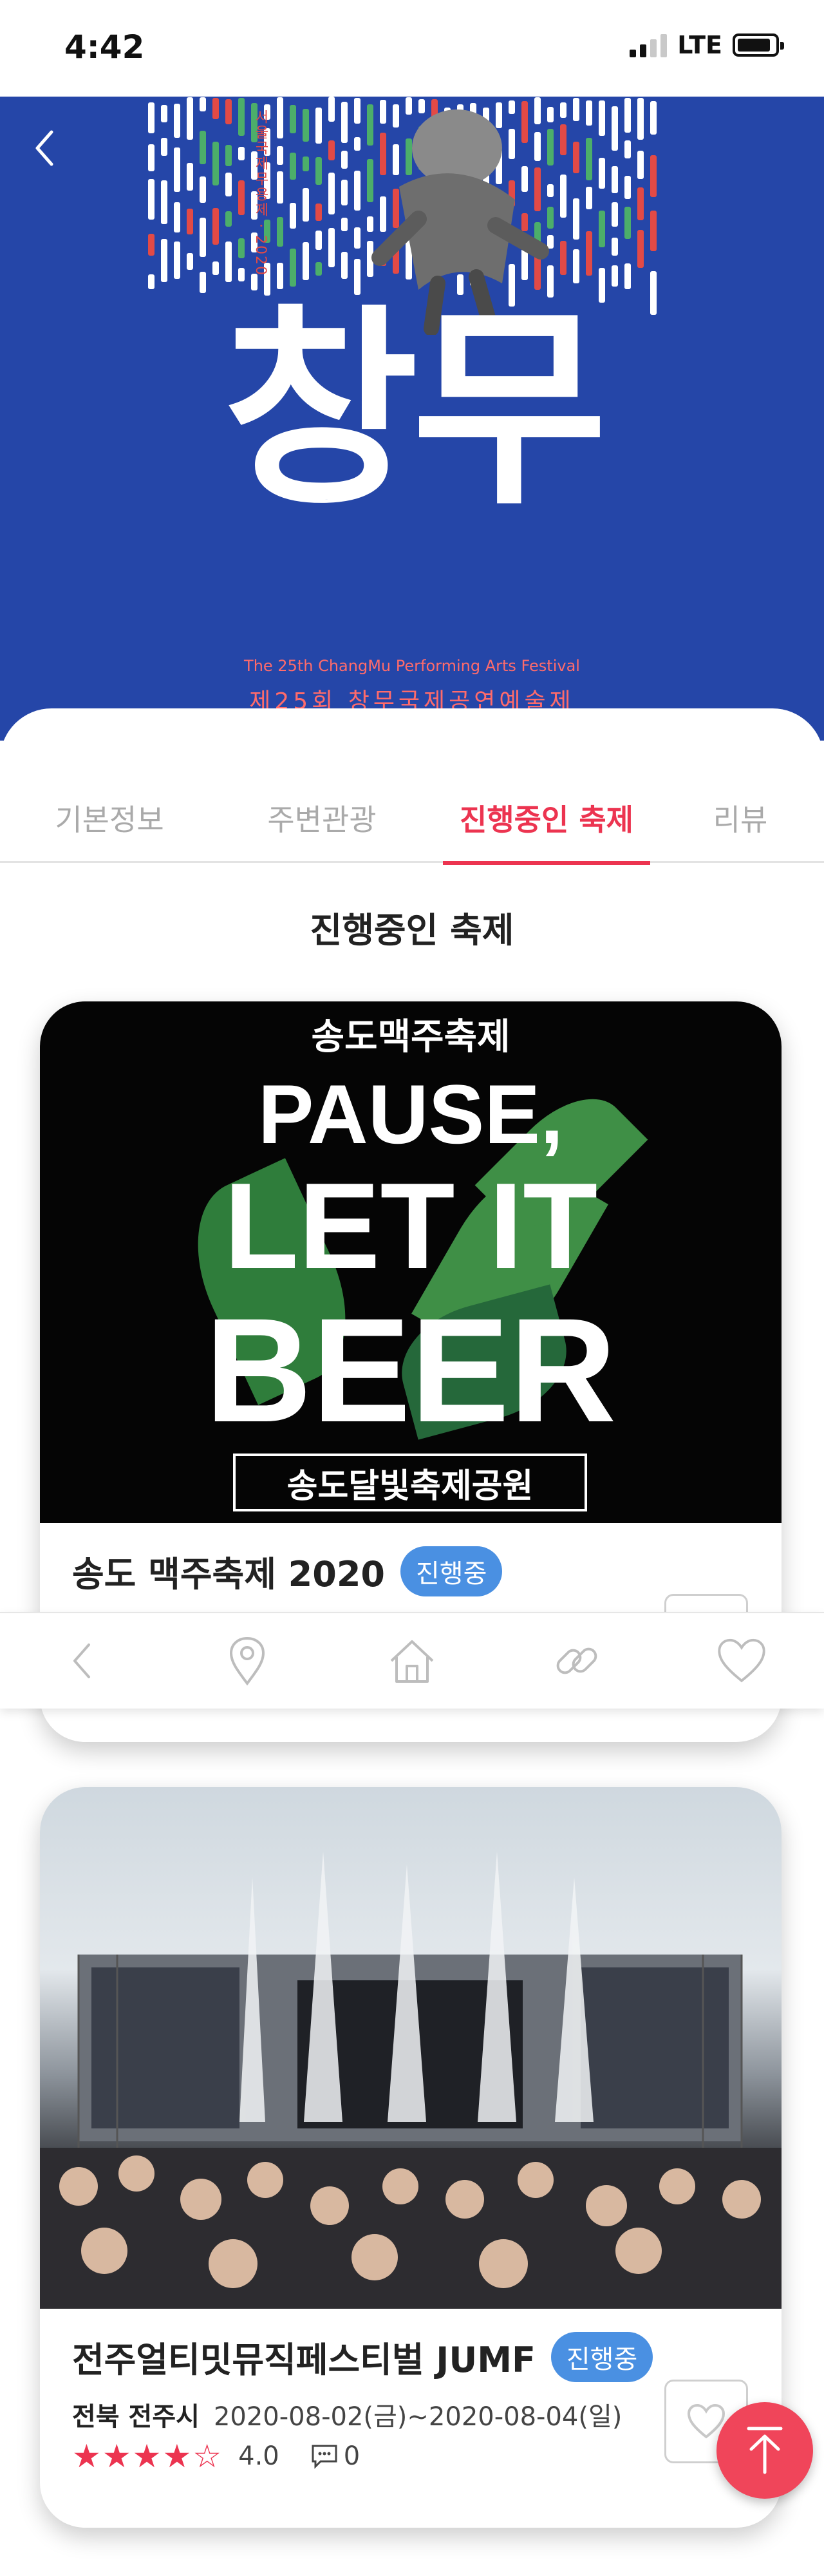  What do you see at coordinates (260, 192) in the screenshot?
I see `poster-vertical-text: 서울국제무용제 · 2020` at bounding box center [260, 192].